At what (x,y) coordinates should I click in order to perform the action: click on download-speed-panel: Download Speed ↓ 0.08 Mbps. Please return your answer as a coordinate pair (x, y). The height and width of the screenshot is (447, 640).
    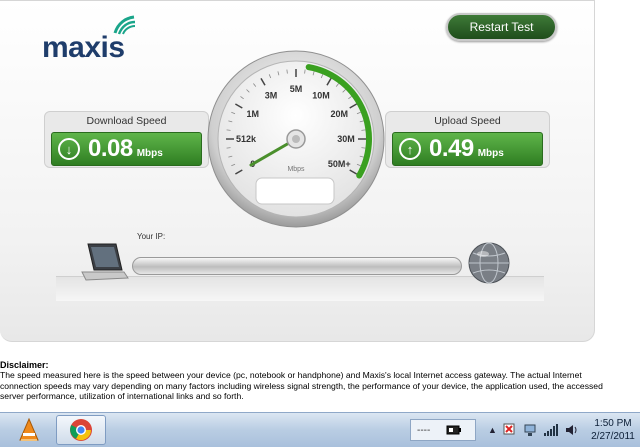
    Looking at the image, I should click on (126, 139).